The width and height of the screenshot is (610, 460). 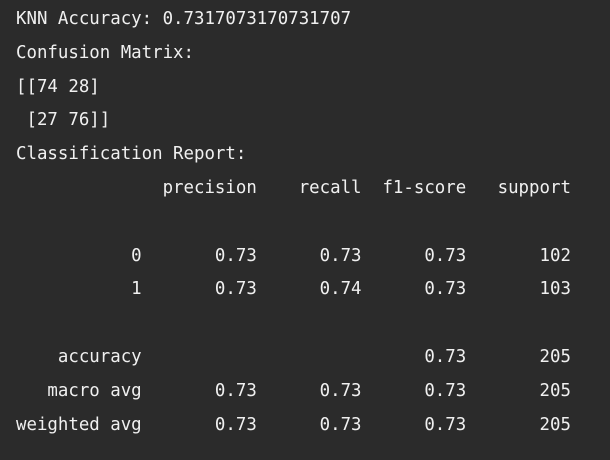 What do you see at coordinates (293, 289) in the screenshot?
I see `report-row-class-1: 1 0.73 0.74 0.73 103` at bounding box center [293, 289].